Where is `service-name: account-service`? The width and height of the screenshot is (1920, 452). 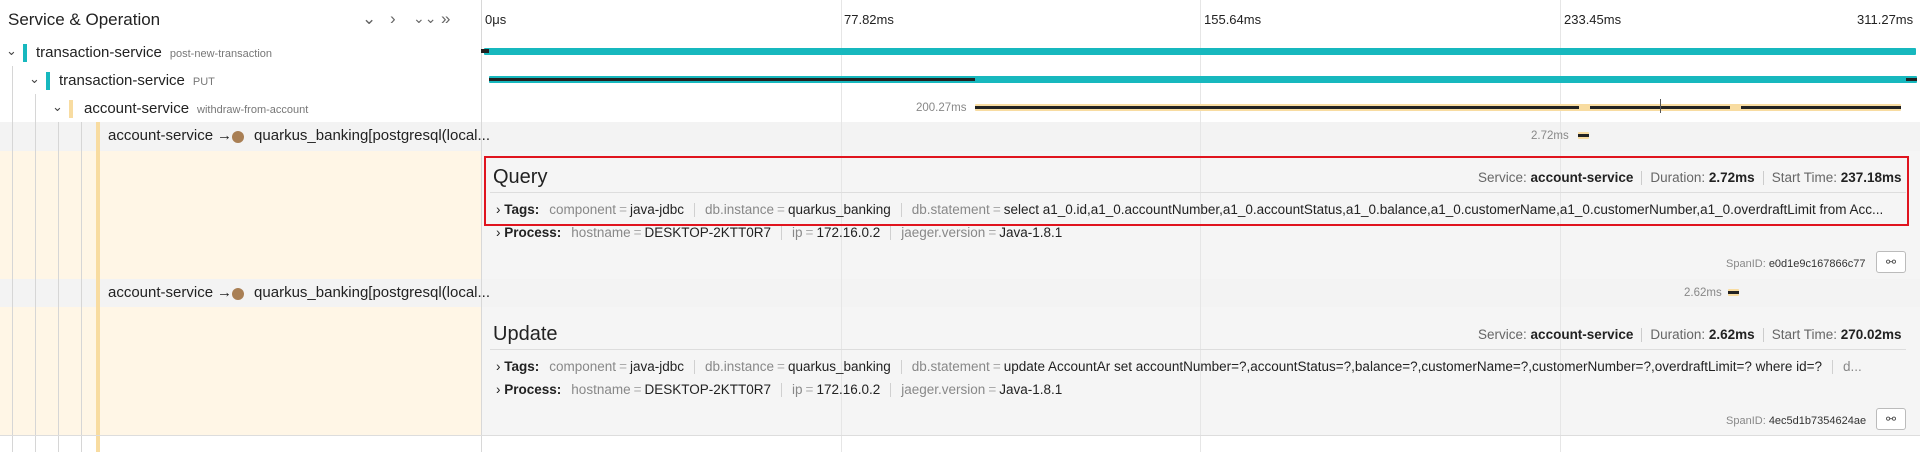 service-name: account-service is located at coordinates (137, 108).